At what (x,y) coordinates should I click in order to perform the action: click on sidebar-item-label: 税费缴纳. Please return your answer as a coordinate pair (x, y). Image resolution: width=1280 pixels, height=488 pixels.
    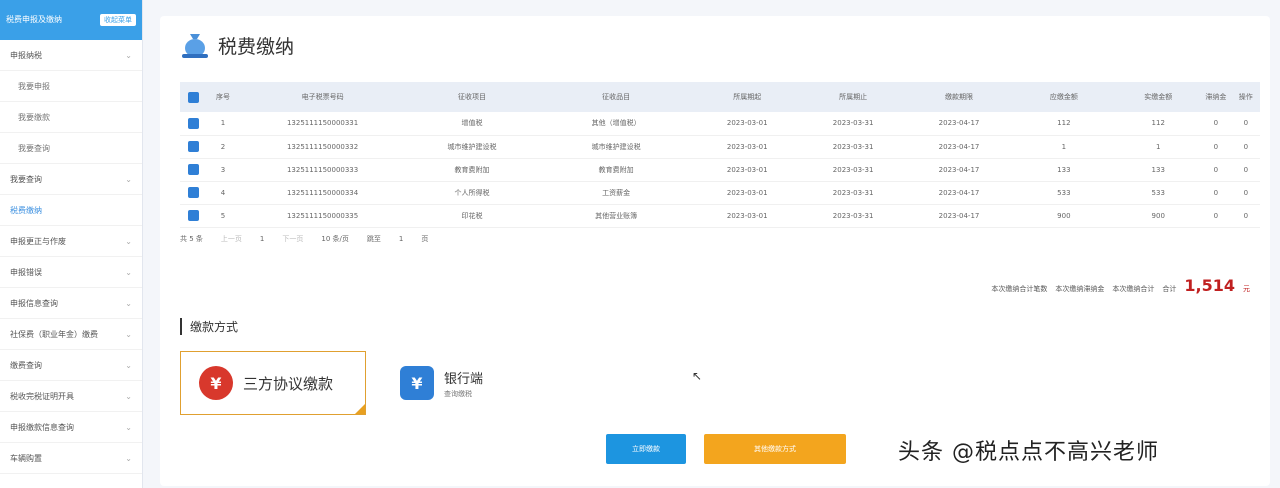
    Looking at the image, I should click on (26, 210).